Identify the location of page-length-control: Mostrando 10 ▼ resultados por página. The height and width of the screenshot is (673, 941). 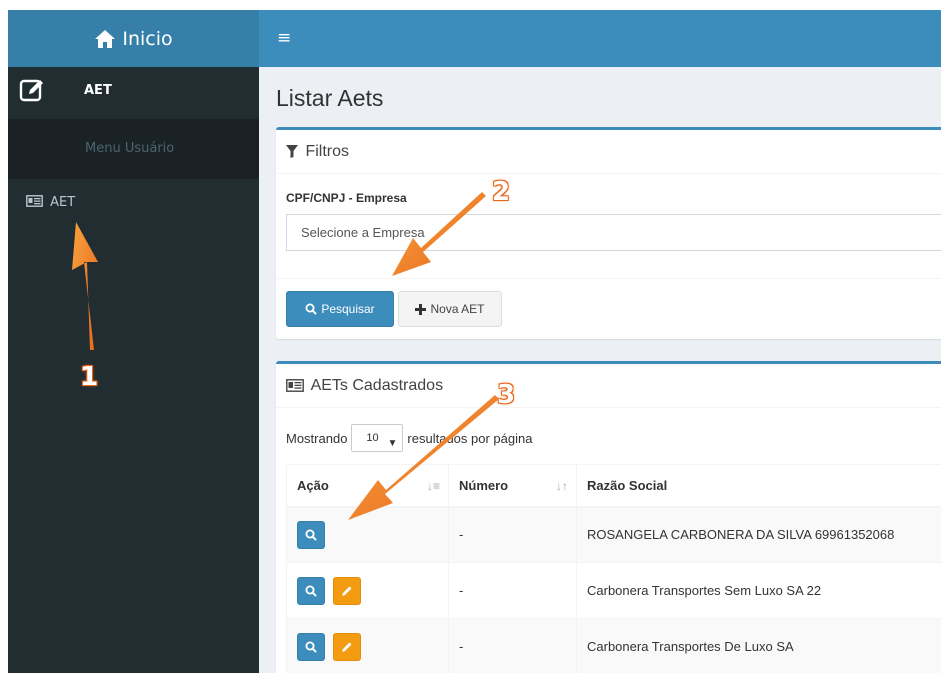
(409, 438).